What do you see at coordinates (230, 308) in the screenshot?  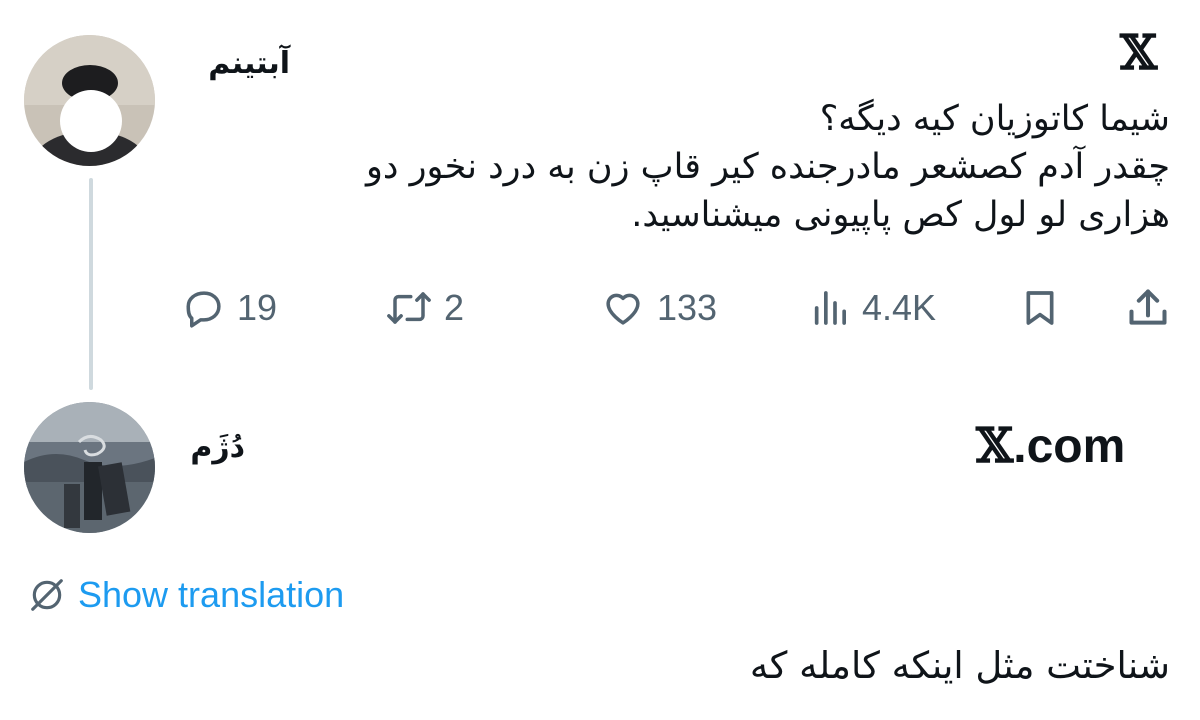 I see `reply-button: 19` at bounding box center [230, 308].